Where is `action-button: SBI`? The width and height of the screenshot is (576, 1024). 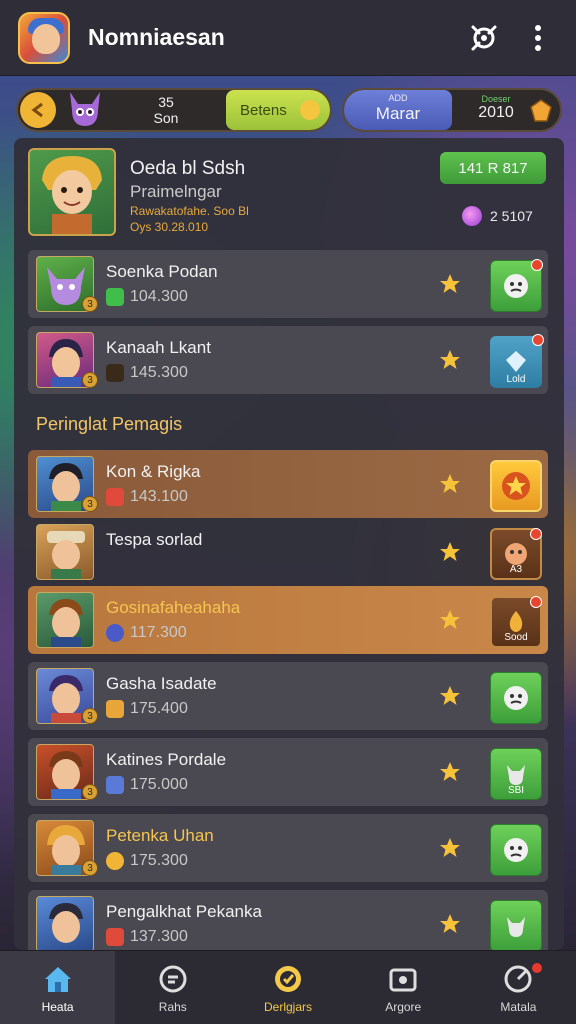 action-button: SBI is located at coordinates (516, 774).